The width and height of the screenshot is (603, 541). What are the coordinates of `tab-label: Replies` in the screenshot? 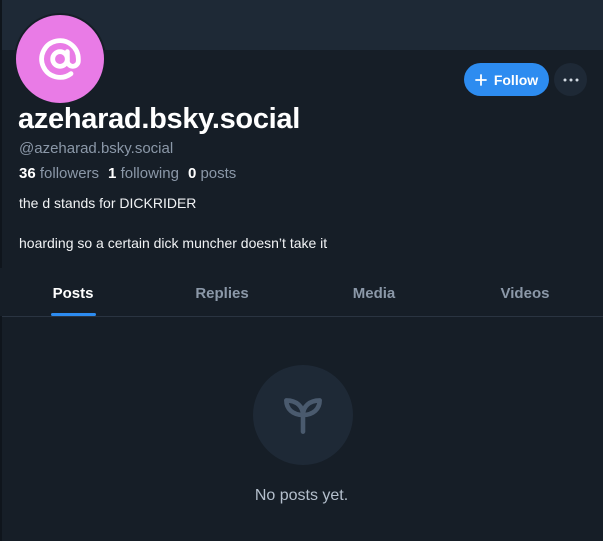 It's located at (222, 293).